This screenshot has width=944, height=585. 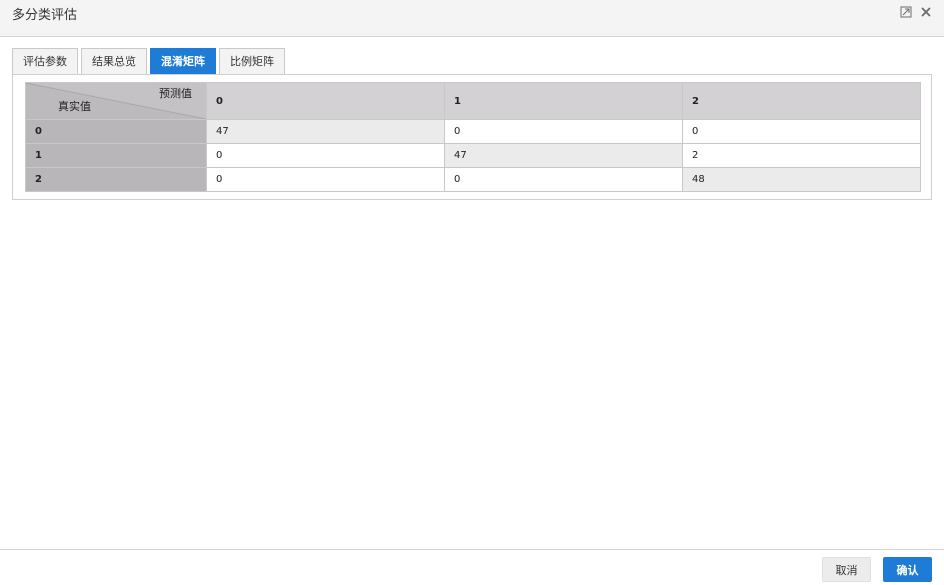 I want to click on matrix-cell: 2, so click(x=801, y=155).